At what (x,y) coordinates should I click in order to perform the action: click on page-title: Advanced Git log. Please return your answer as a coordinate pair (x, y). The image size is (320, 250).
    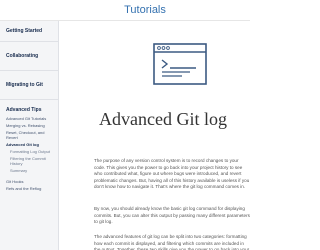
    Looking at the image, I should click on (163, 119).